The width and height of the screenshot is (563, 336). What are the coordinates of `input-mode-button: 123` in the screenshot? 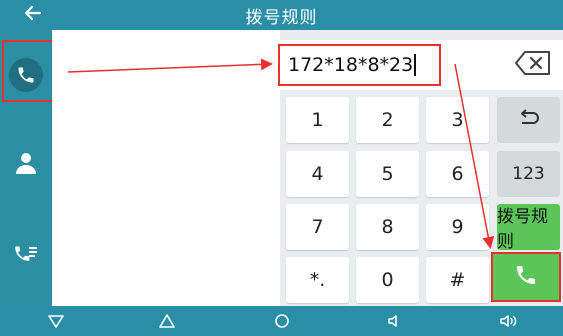 It's located at (528, 174).